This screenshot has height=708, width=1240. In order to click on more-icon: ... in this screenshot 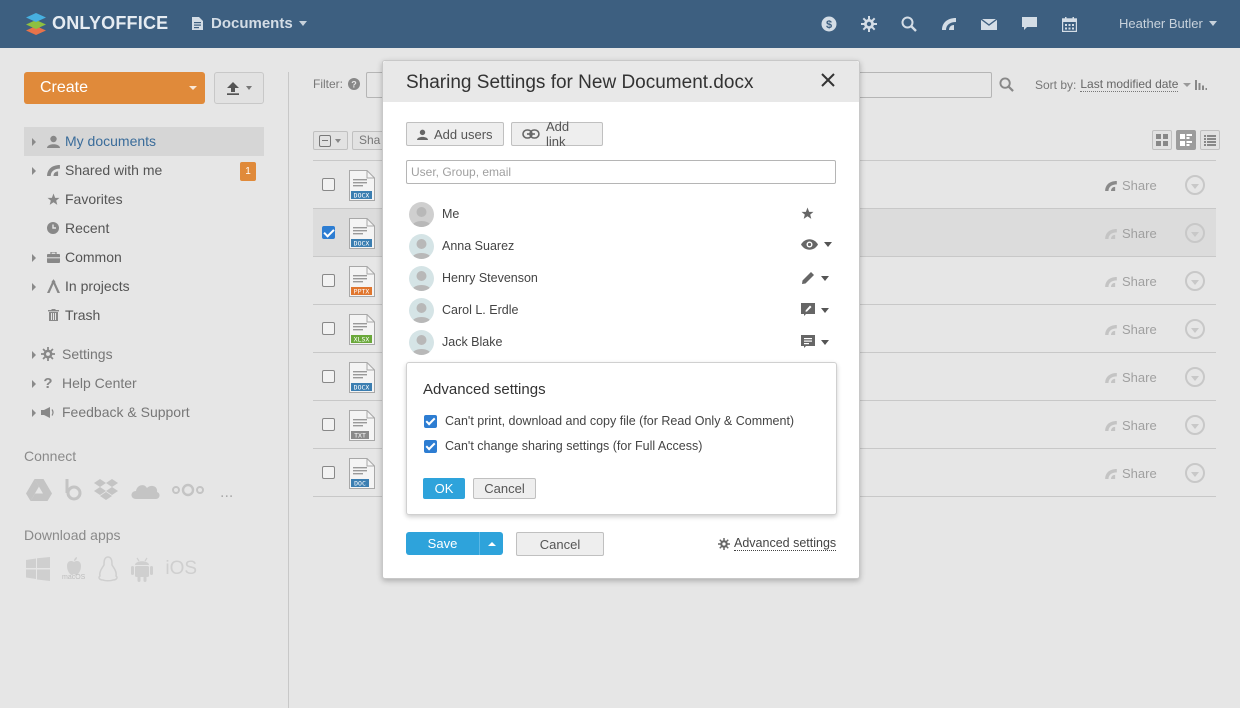, I will do `click(226, 493)`.